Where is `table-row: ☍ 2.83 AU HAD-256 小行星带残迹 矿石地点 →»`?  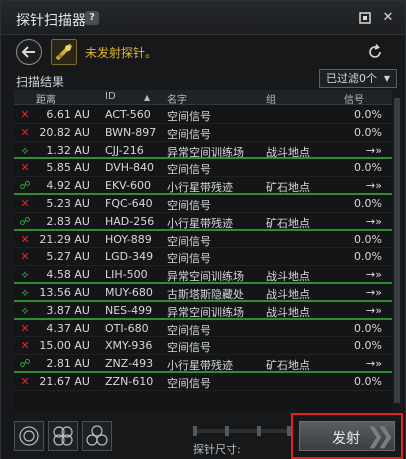 table-row: ☍ 2.83 AU HAD-256 小行星带残迹 矿石地点 →» is located at coordinates (203, 222).